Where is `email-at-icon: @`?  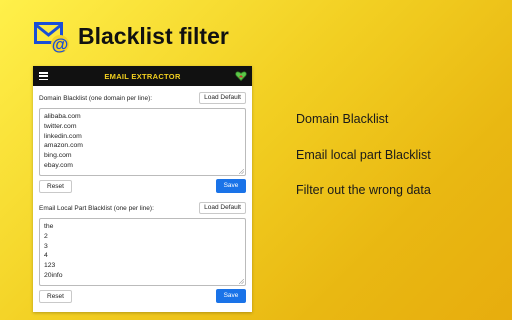 email-at-icon: @ is located at coordinates (51, 38).